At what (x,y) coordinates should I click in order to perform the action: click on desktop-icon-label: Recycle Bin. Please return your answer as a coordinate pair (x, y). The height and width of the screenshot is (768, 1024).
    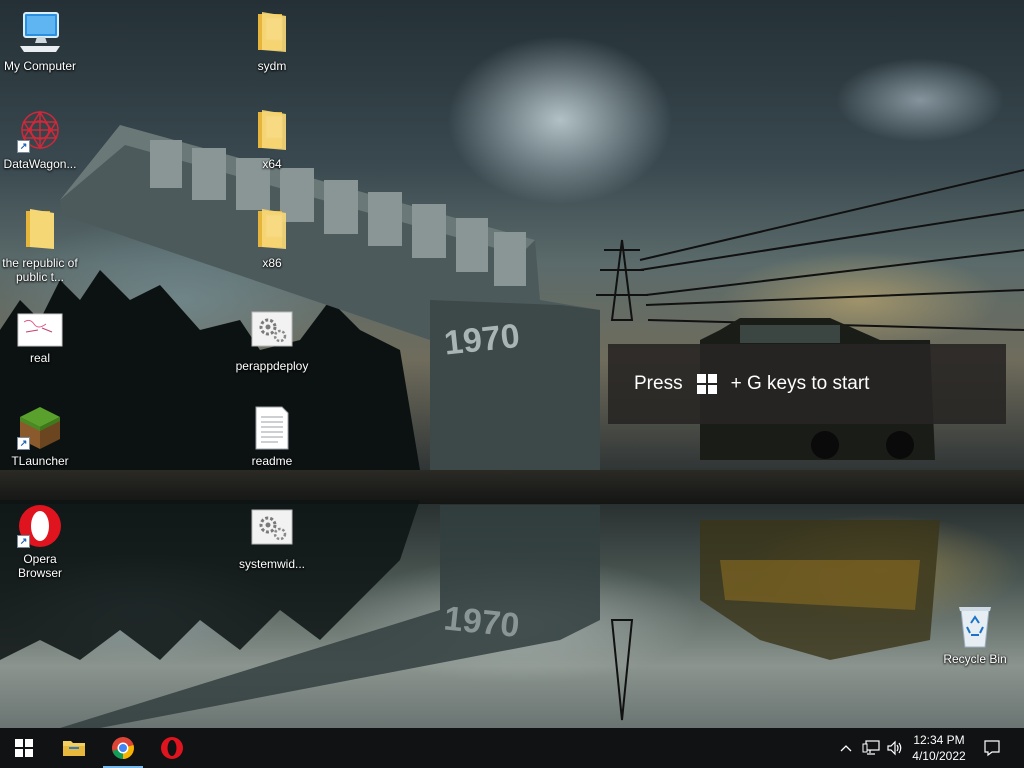
    Looking at the image, I should click on (975, 659).